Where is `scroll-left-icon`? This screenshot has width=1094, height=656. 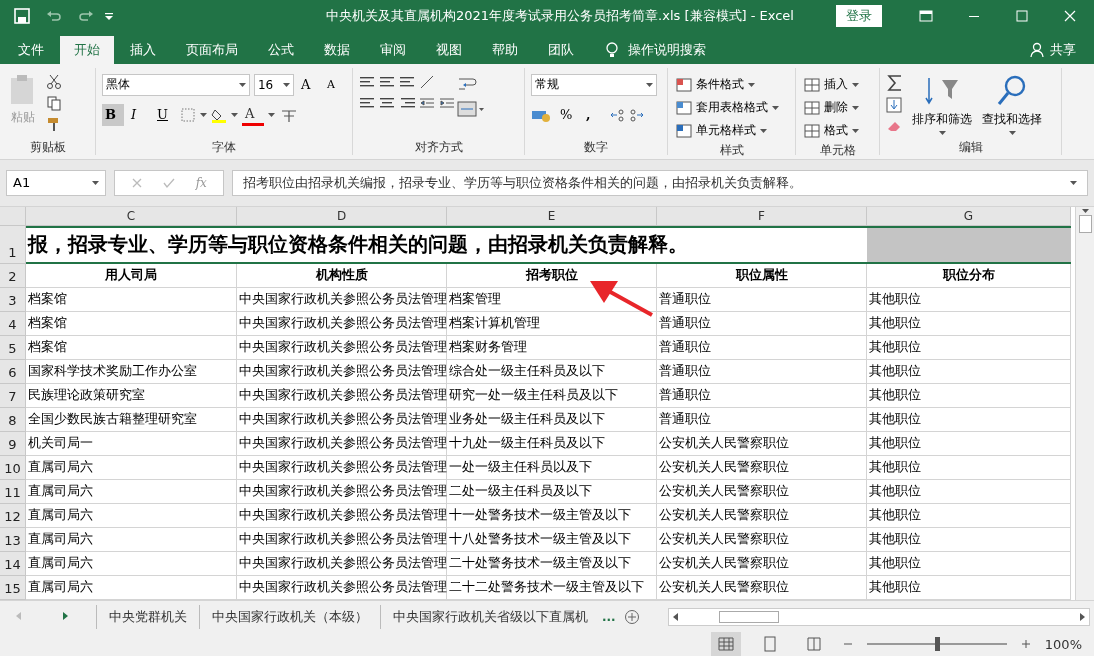
scroll-left-icon is located at coordinates (675, 616).